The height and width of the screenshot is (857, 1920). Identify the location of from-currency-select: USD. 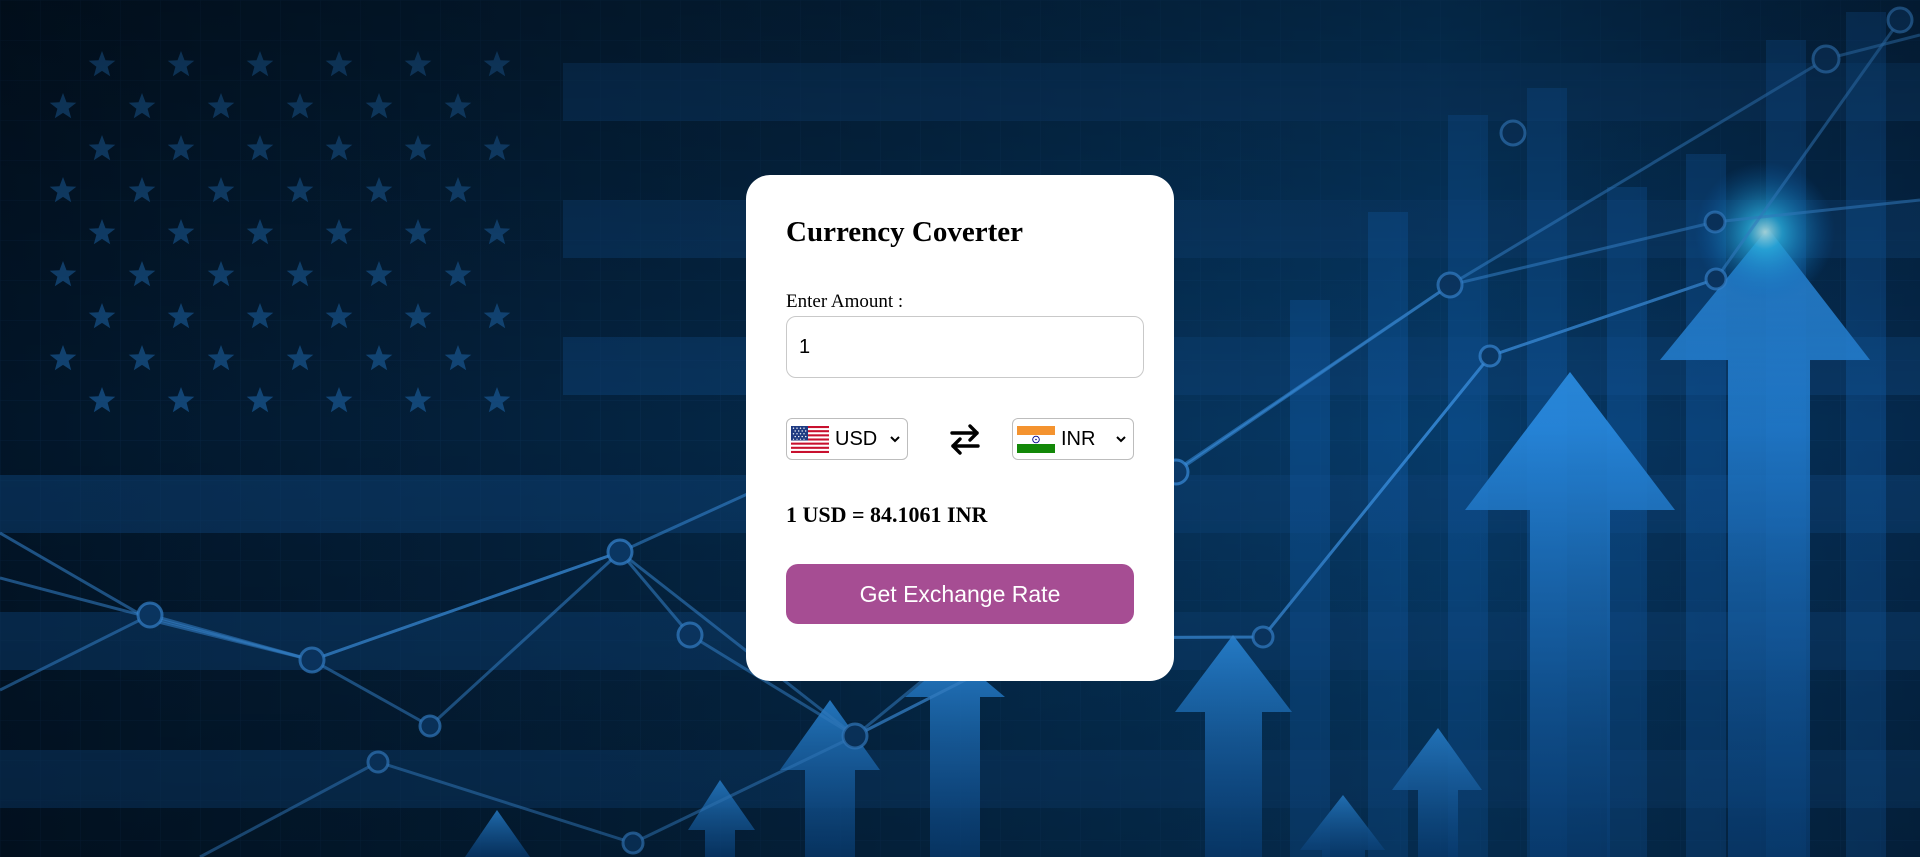
(847, 439).